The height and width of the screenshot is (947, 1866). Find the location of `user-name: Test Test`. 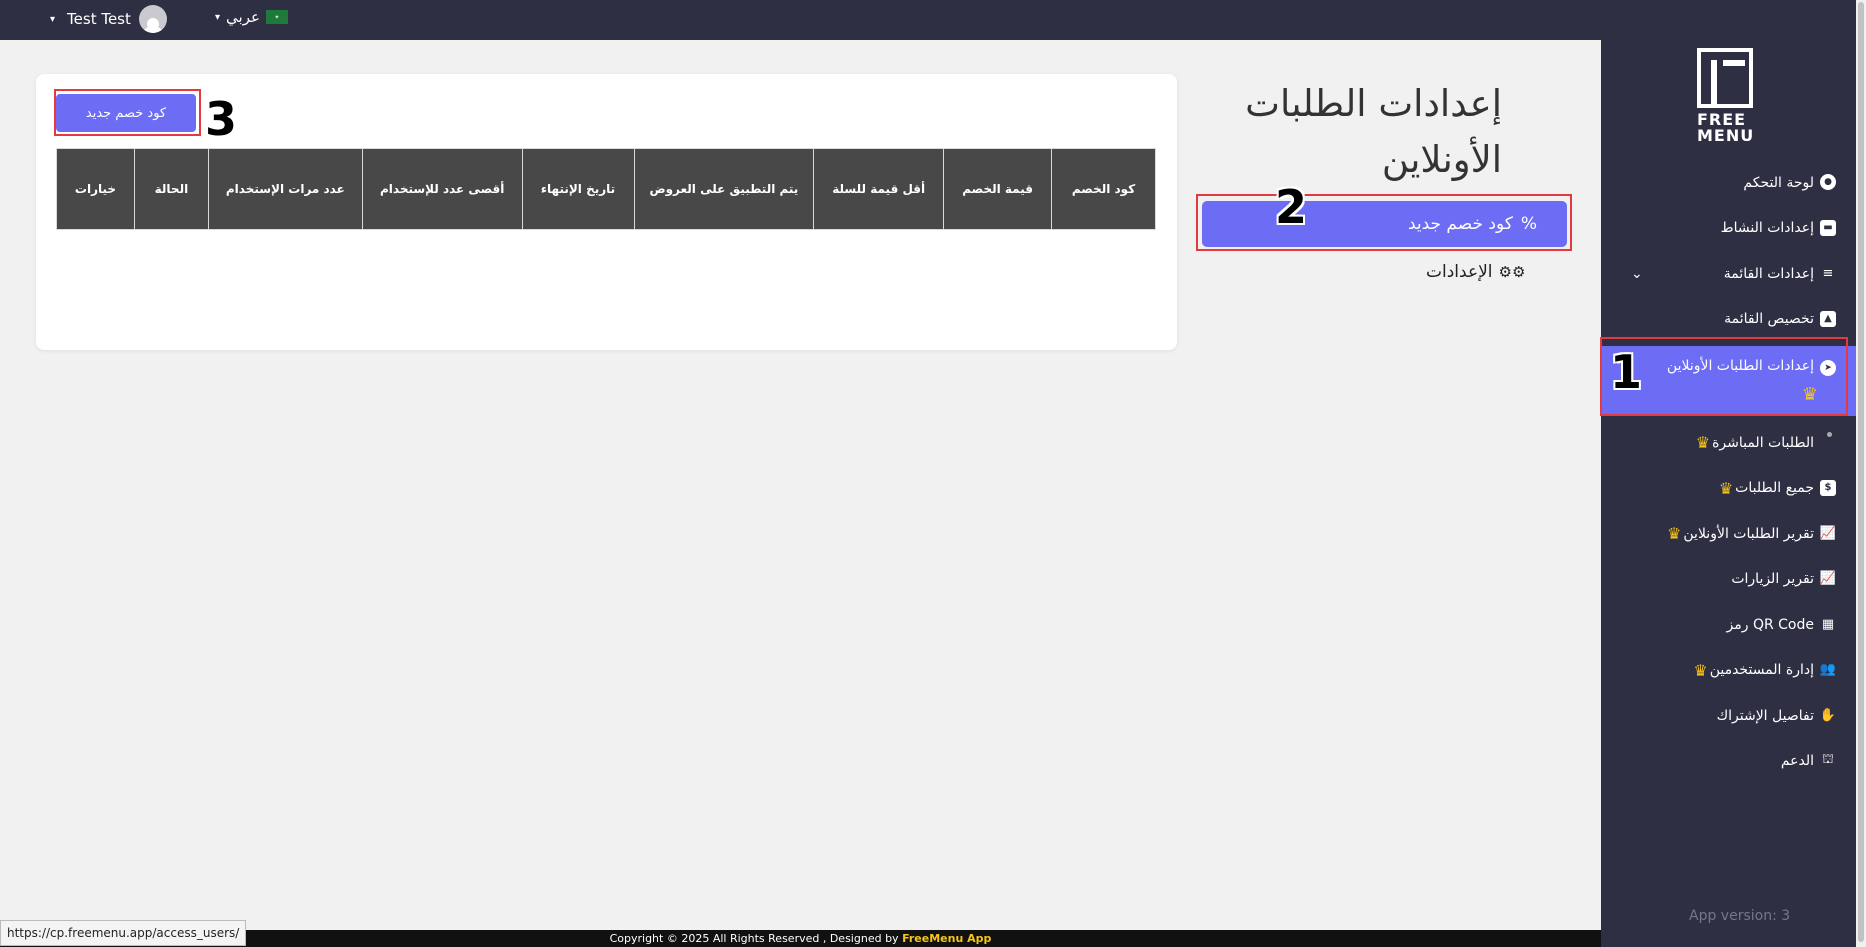

user-name: Test Test is located at coordinates (99, 19).